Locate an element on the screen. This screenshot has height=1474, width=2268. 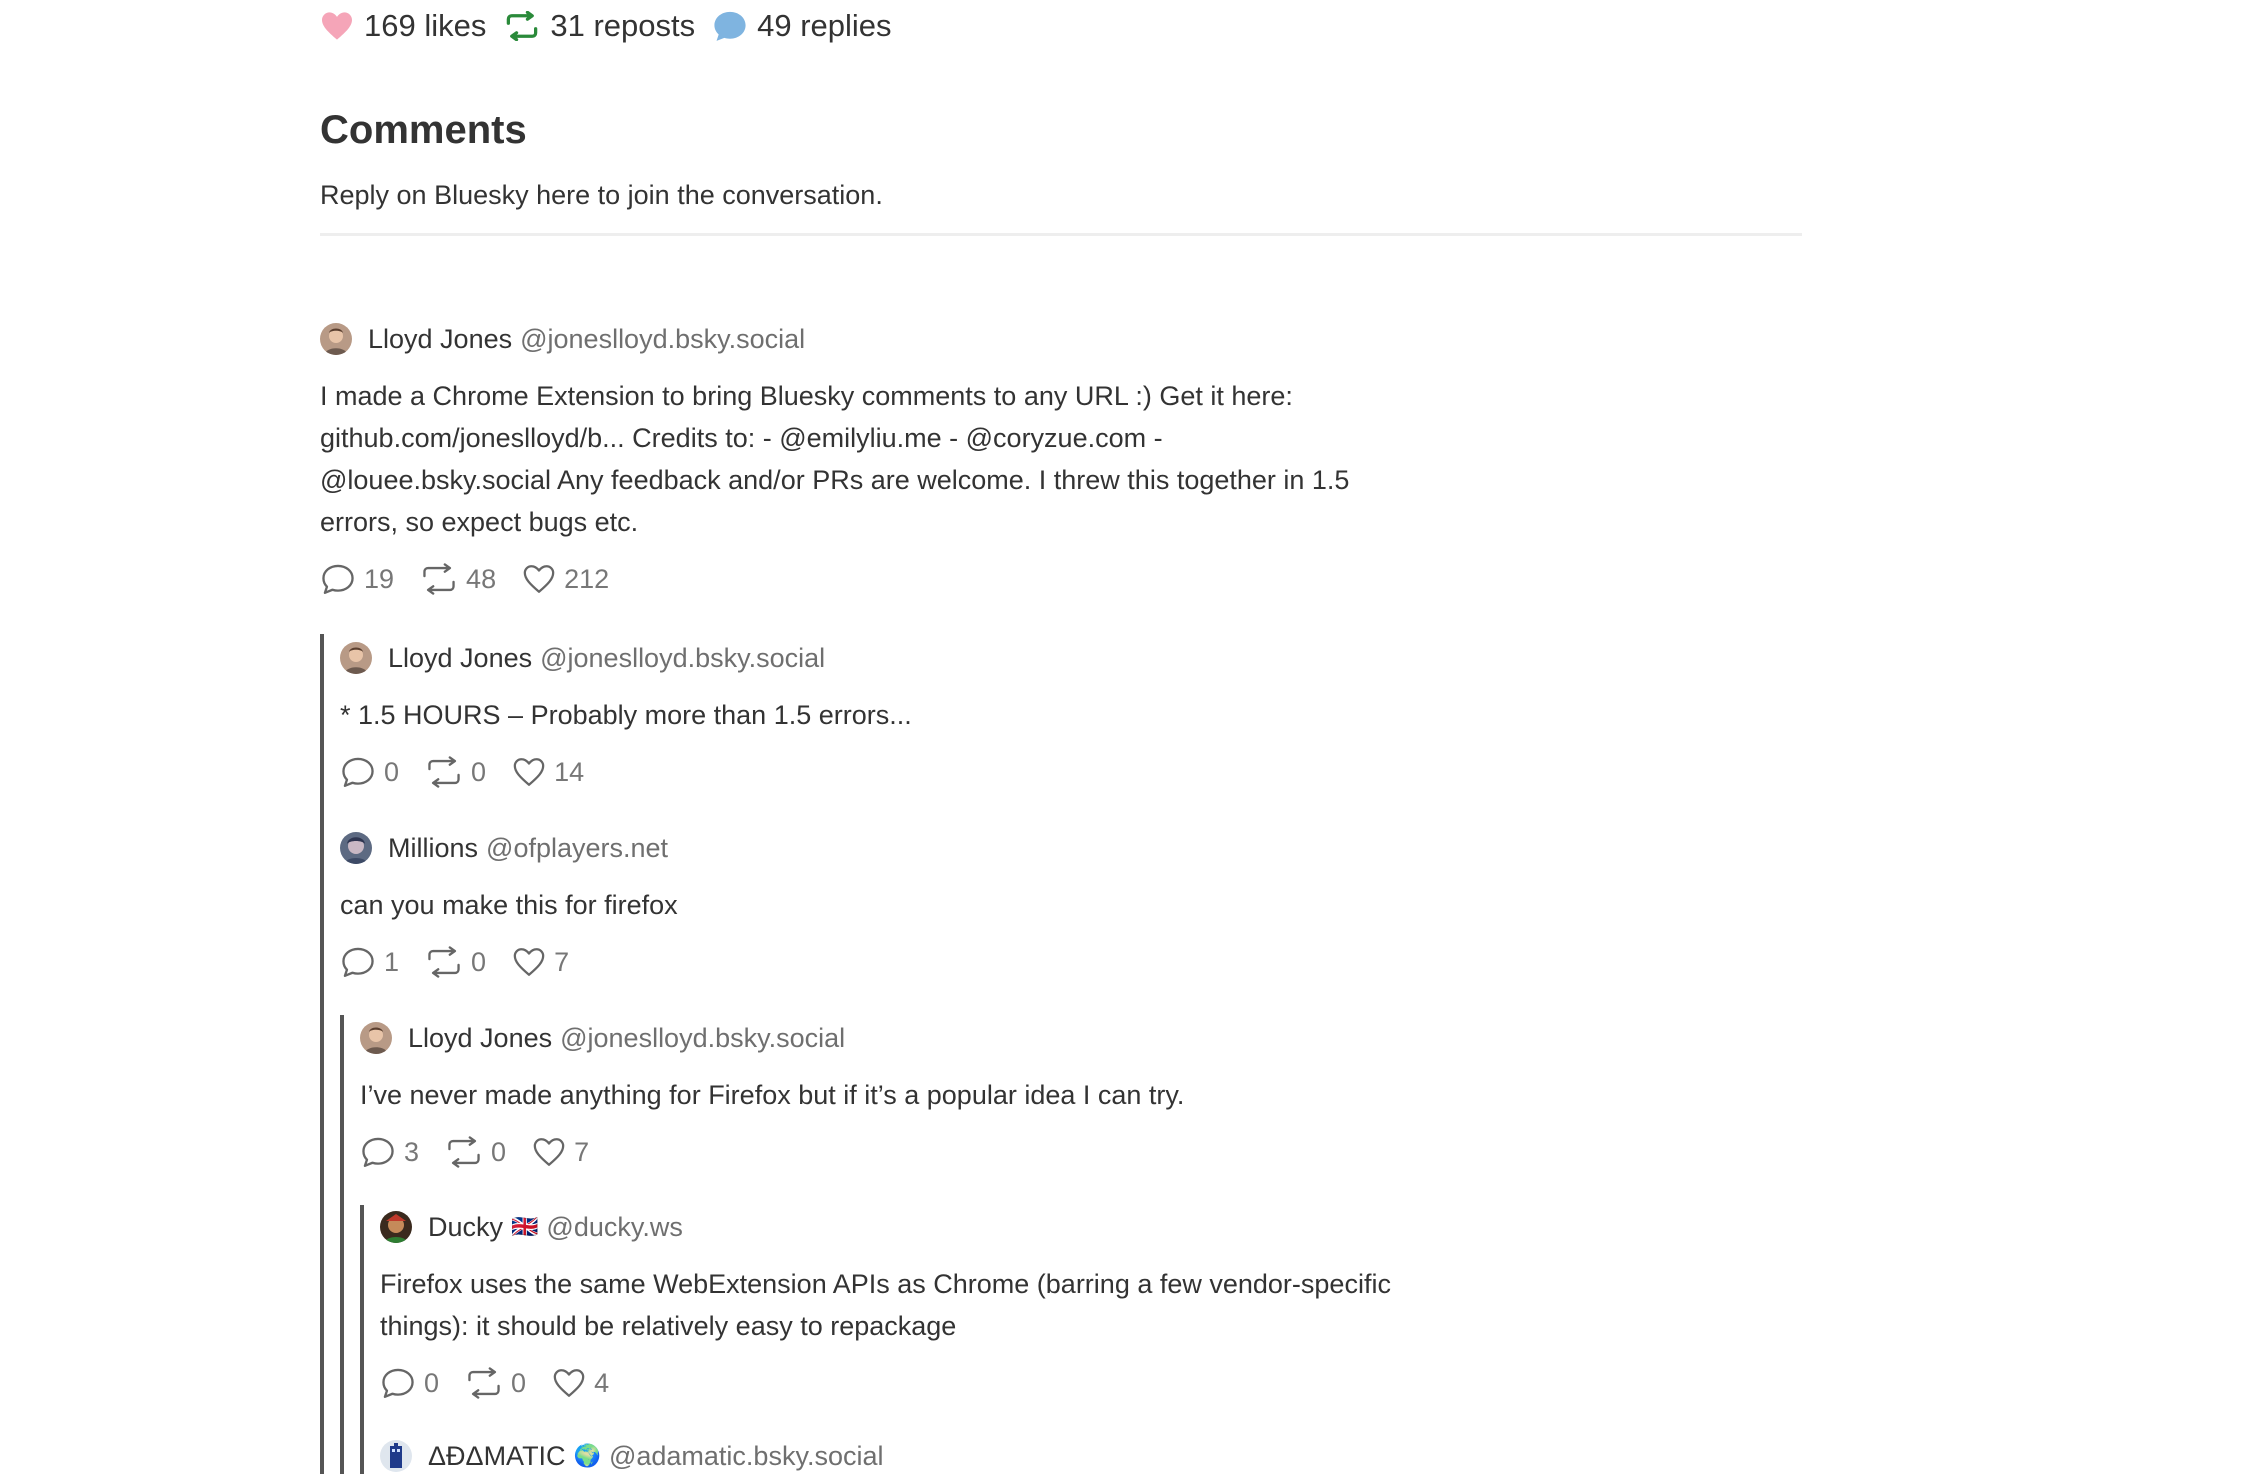
comment-actions: 0 0 4 is located at coordinates (885, 1383).